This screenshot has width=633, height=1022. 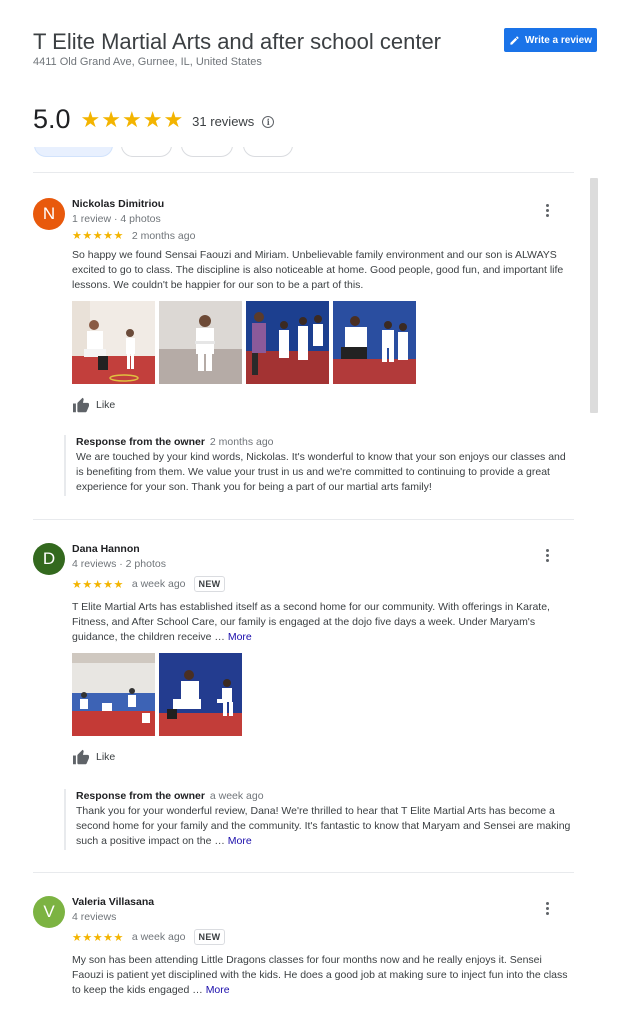 I want to click on info-icon: i, so click(x=268, y=121).